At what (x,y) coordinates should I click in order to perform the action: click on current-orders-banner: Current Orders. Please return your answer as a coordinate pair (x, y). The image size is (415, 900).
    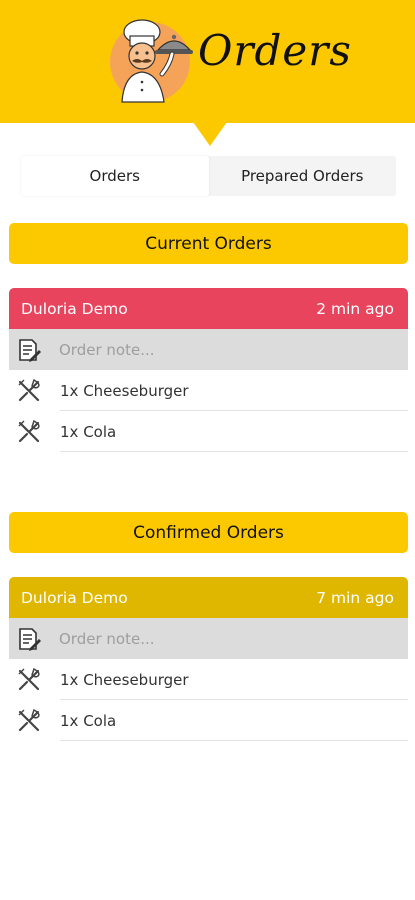
    Looking at the image, I should click on (208, 243).